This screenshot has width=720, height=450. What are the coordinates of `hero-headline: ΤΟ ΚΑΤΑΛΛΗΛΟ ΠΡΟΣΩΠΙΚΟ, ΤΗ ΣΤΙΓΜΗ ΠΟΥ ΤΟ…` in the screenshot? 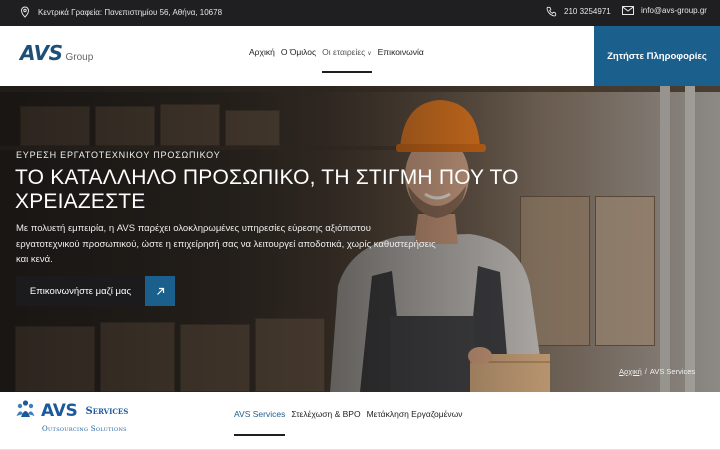 It's located at (267, 189).